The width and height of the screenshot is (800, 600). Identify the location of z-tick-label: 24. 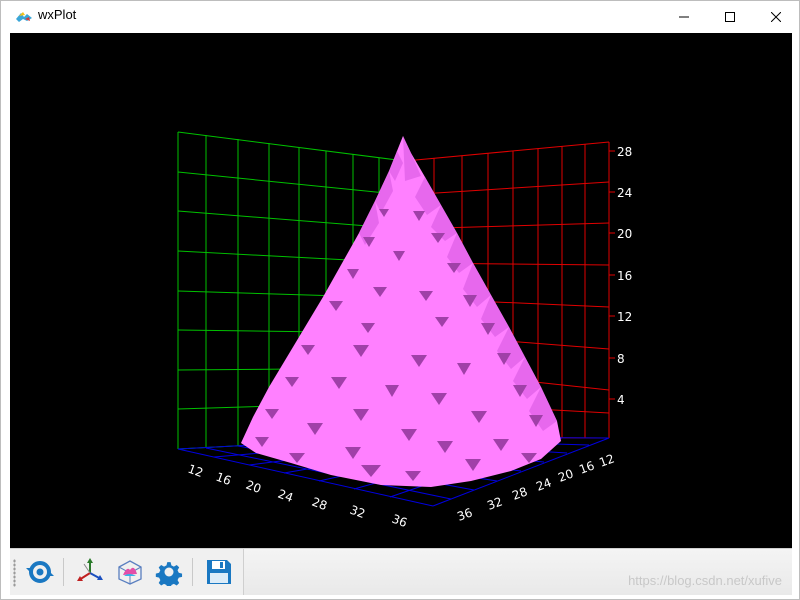
(624, 193).